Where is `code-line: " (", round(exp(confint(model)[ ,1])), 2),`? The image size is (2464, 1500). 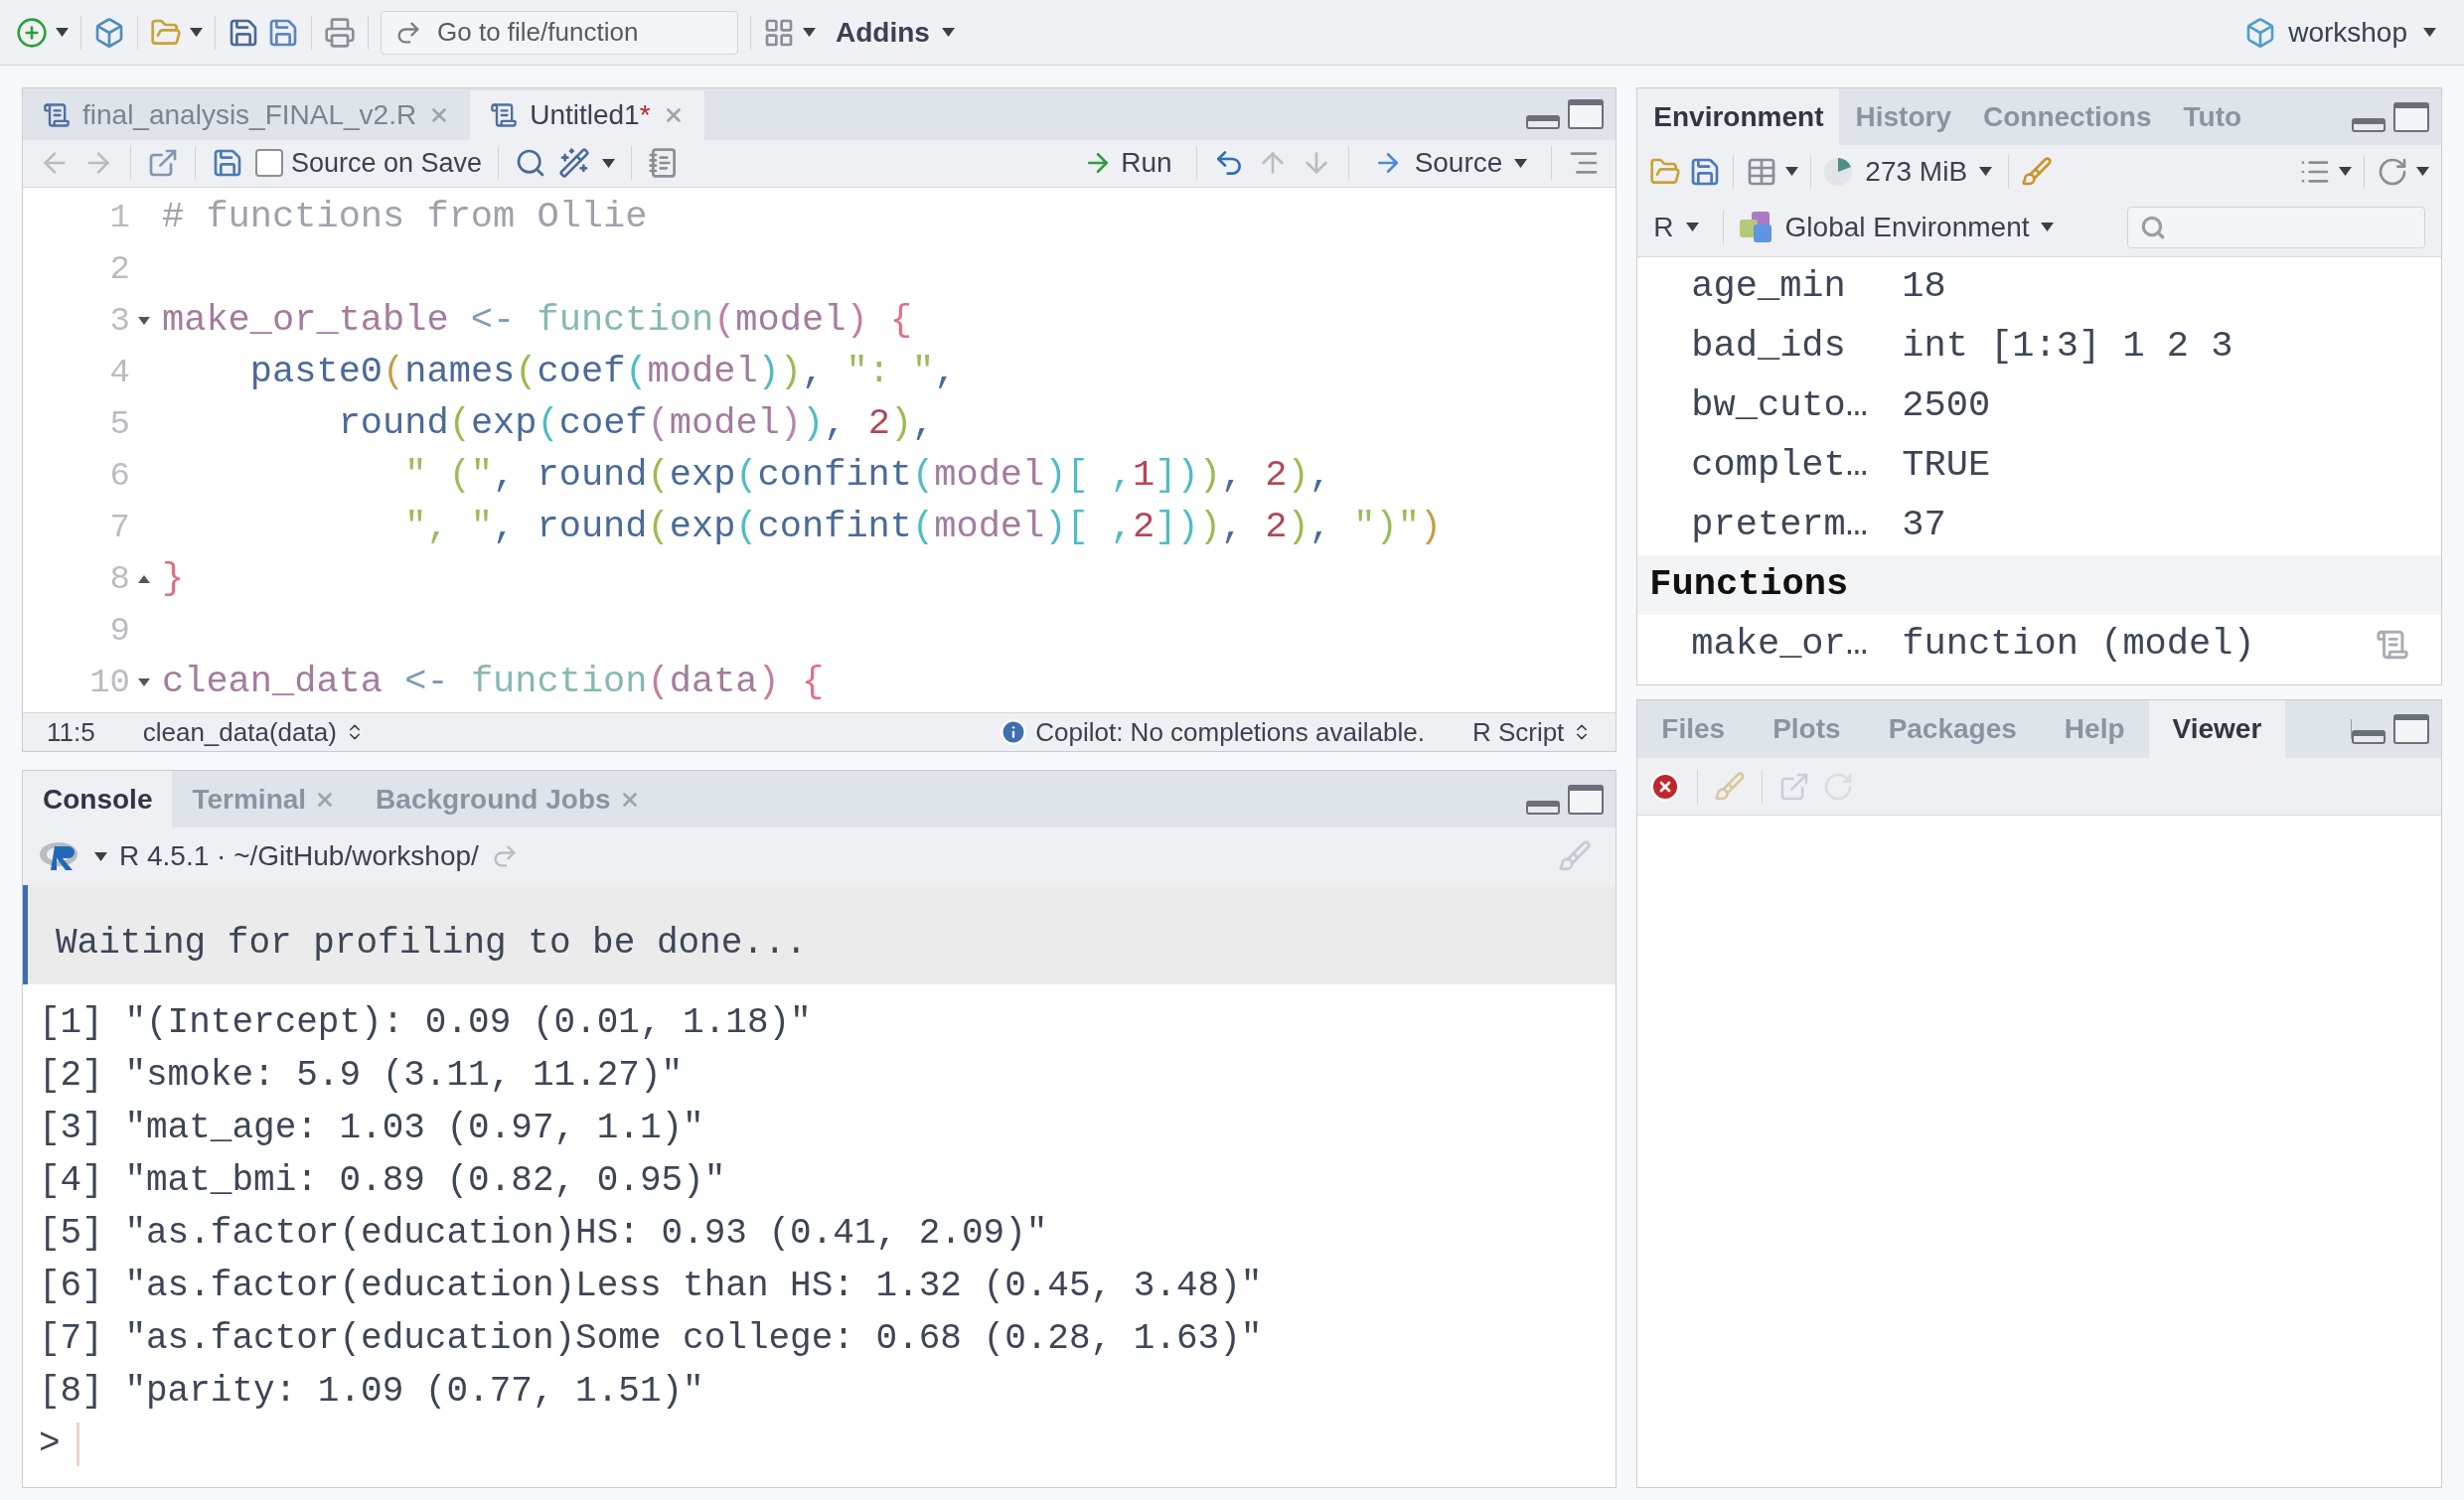
code-line: " (", round(exp(confint(model)[ ,1])), 2), is located at coordinates (867, 476).